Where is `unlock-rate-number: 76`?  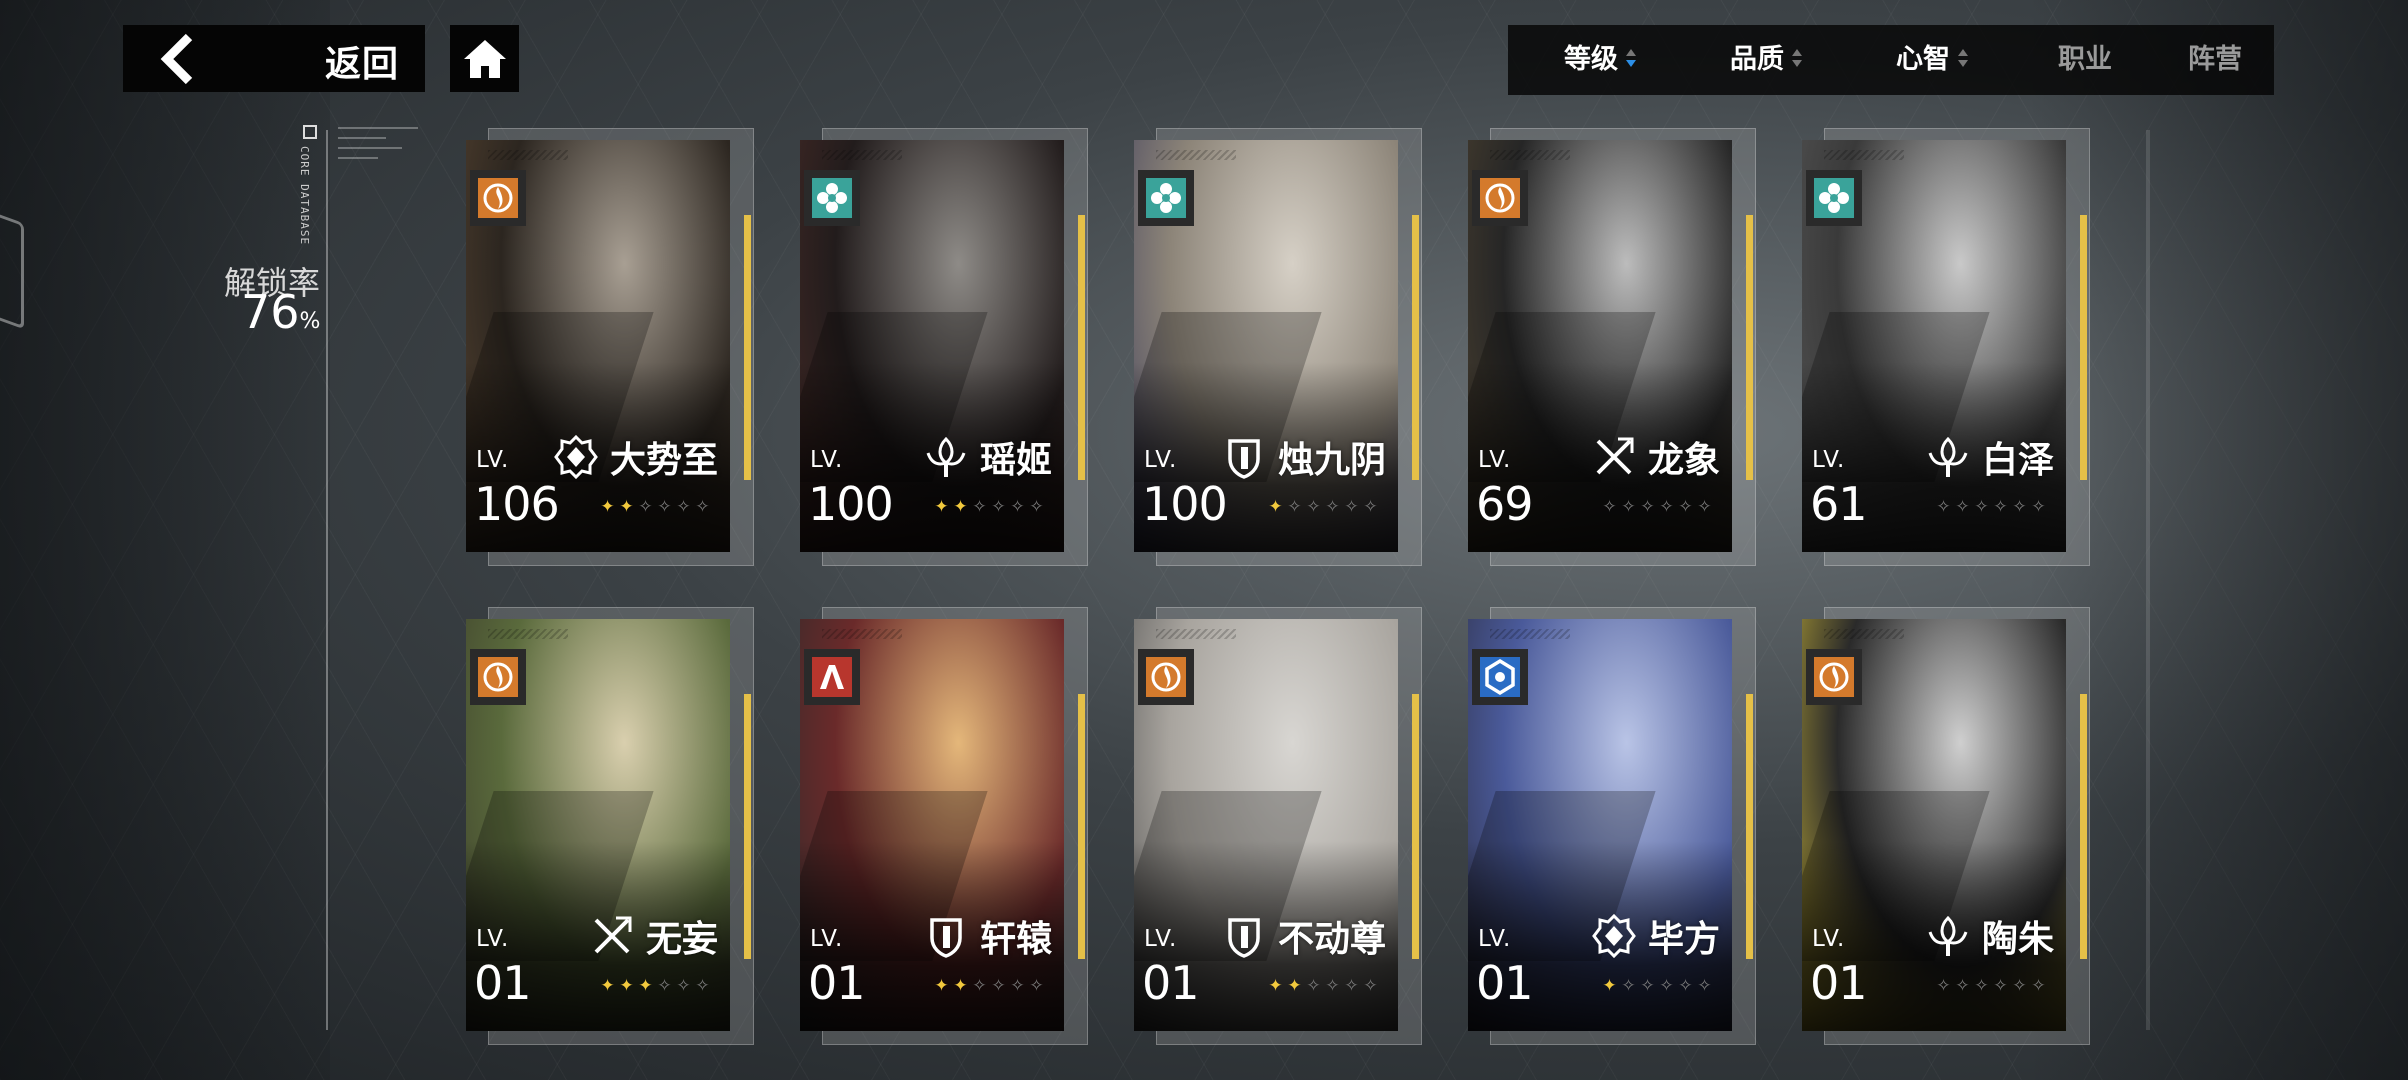 unlock-rate-number: 76 is located at coordinates (270, 312).